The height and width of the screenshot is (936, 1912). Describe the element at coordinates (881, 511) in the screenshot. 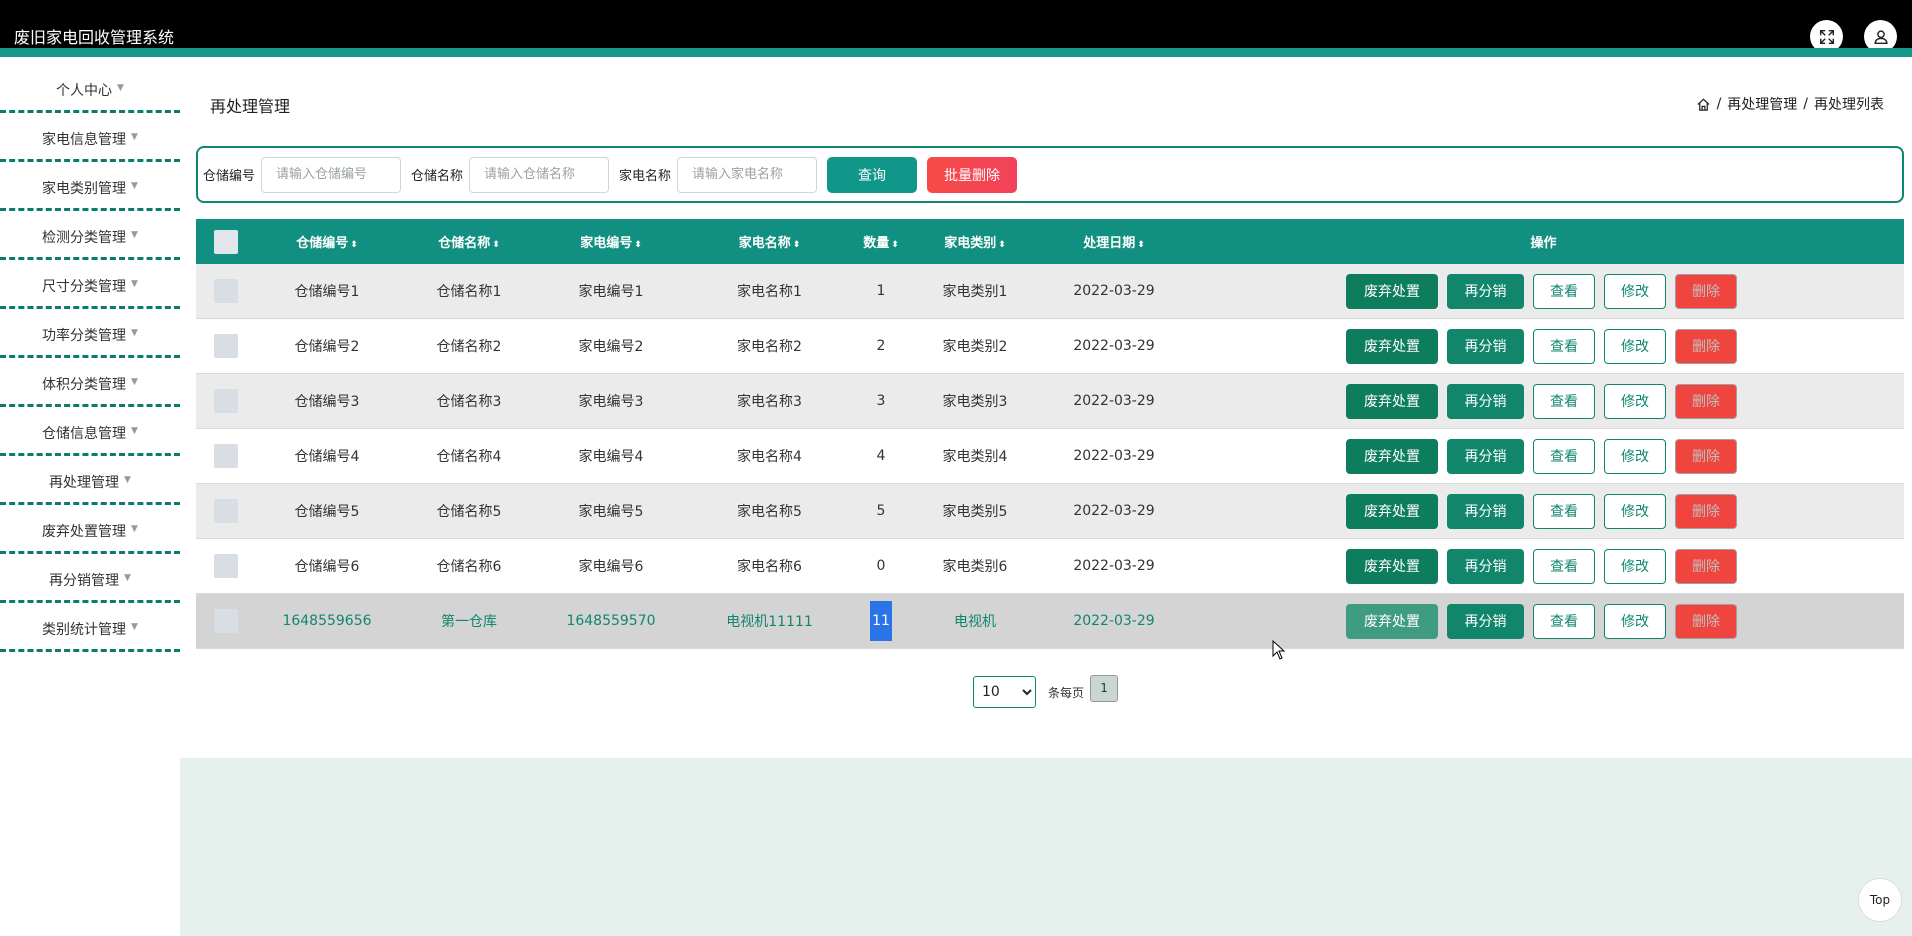

I see `cell-quantity: 5` at that location.